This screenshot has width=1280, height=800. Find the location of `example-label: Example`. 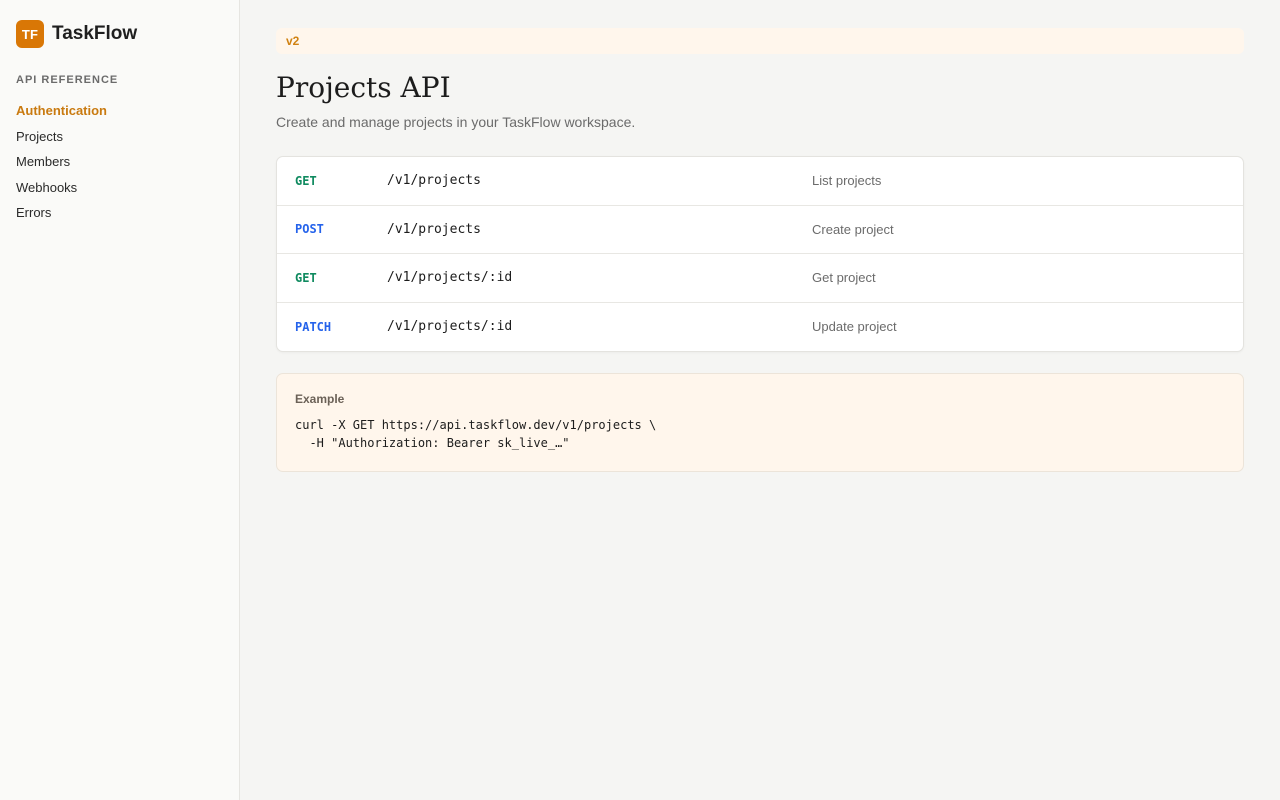

example-label: Example is located at coordinates (320, 399).